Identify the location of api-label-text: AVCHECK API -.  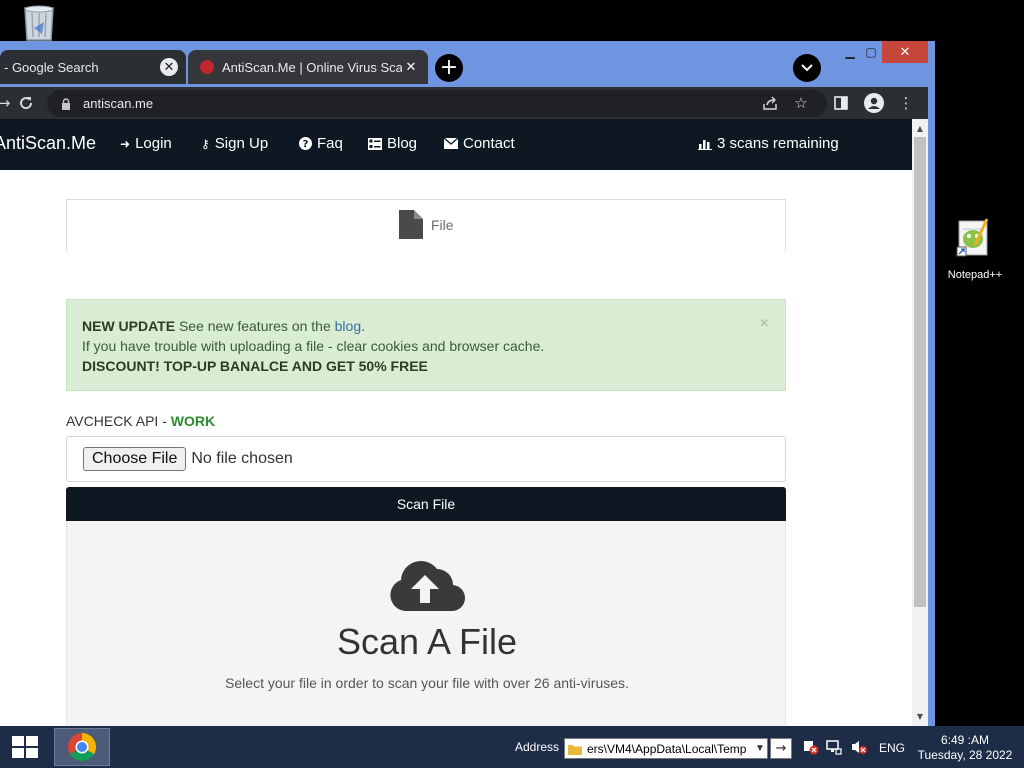
(116, 421).